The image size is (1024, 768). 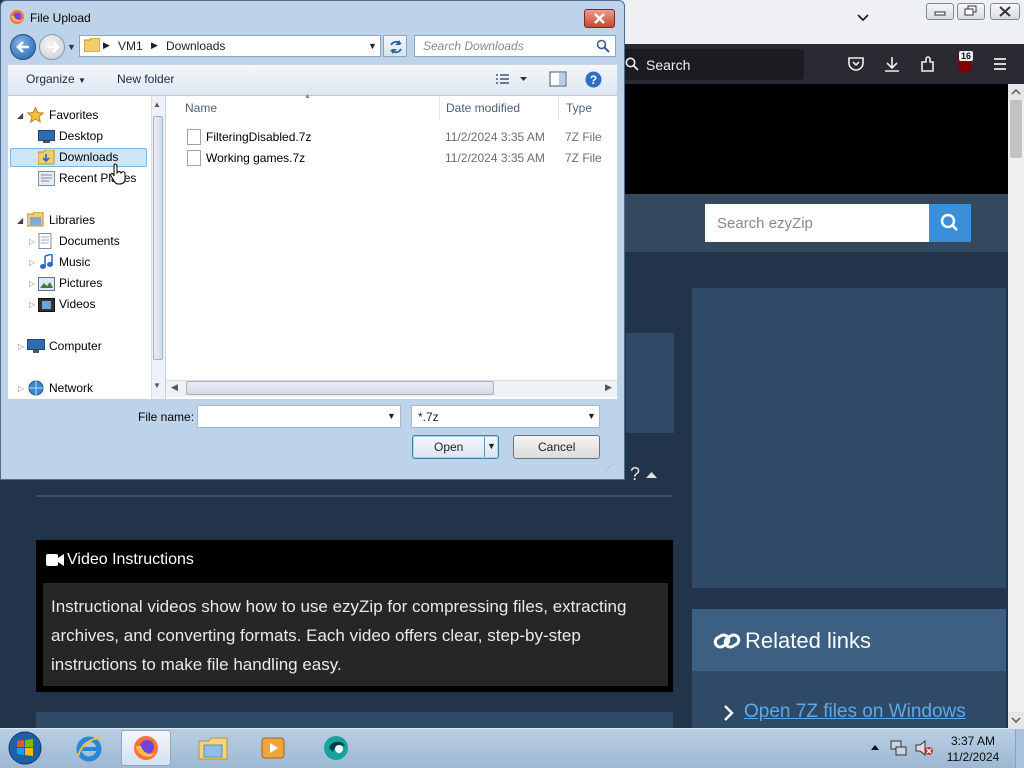 I want to click on split-divider, so click(x=484, y=447).